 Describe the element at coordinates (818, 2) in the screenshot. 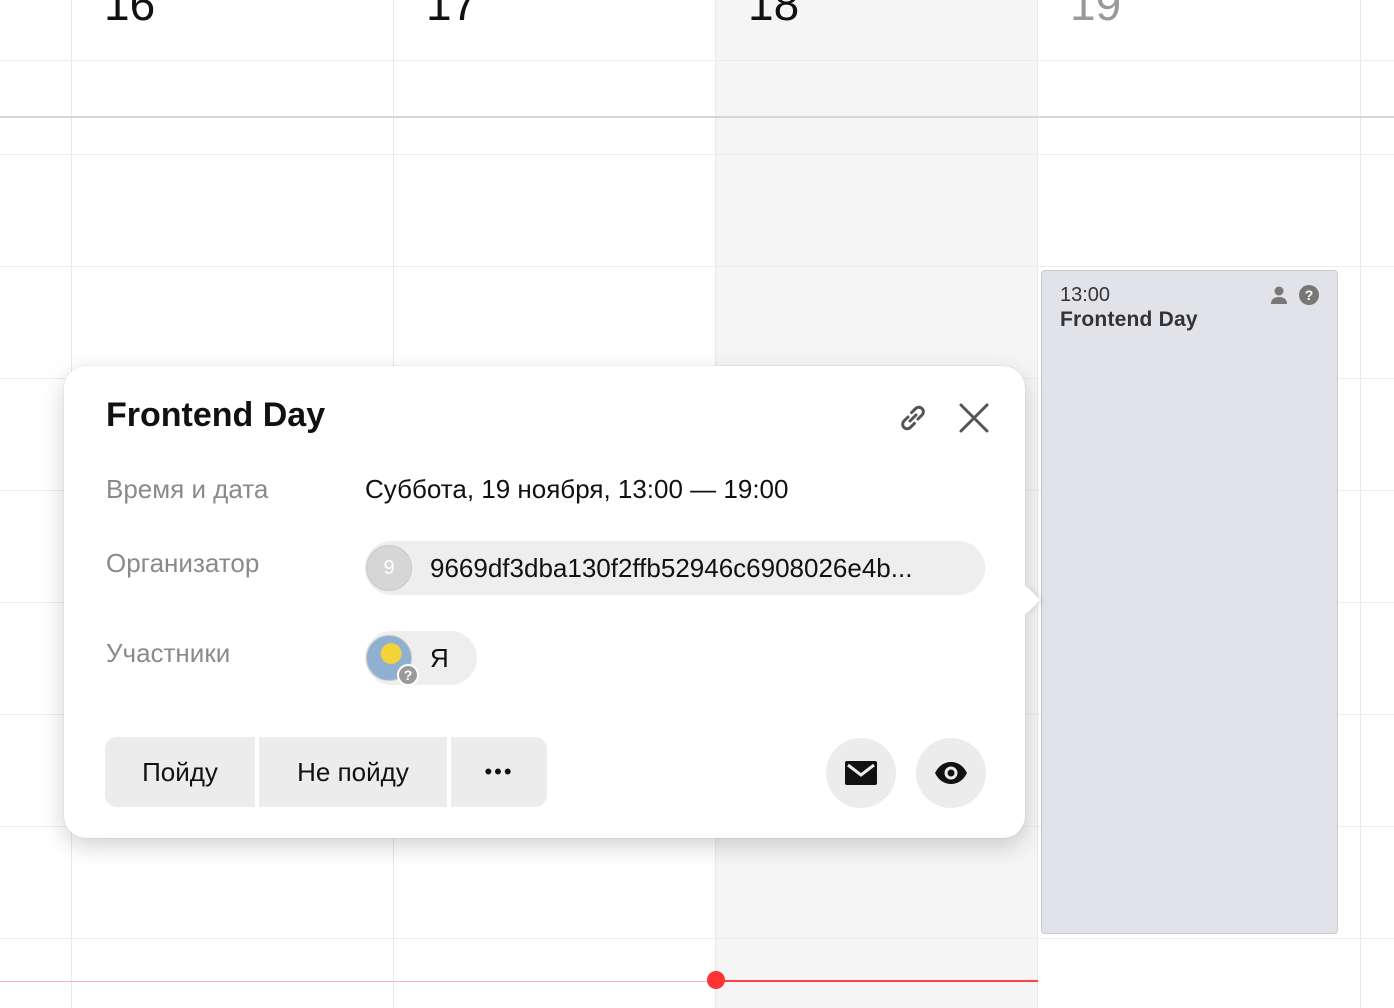

I see `day-weekday: пт` at that location.